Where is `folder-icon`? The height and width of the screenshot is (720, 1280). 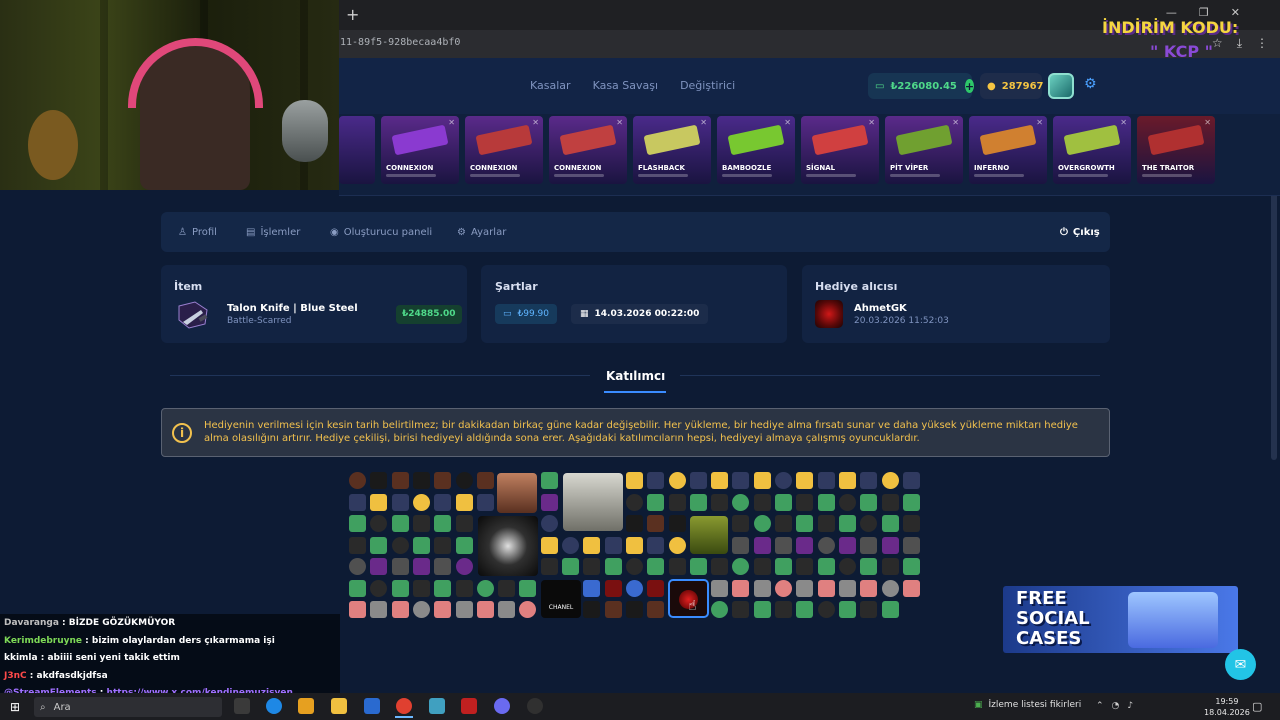
folder-icon is located at coordinates (339, 706).